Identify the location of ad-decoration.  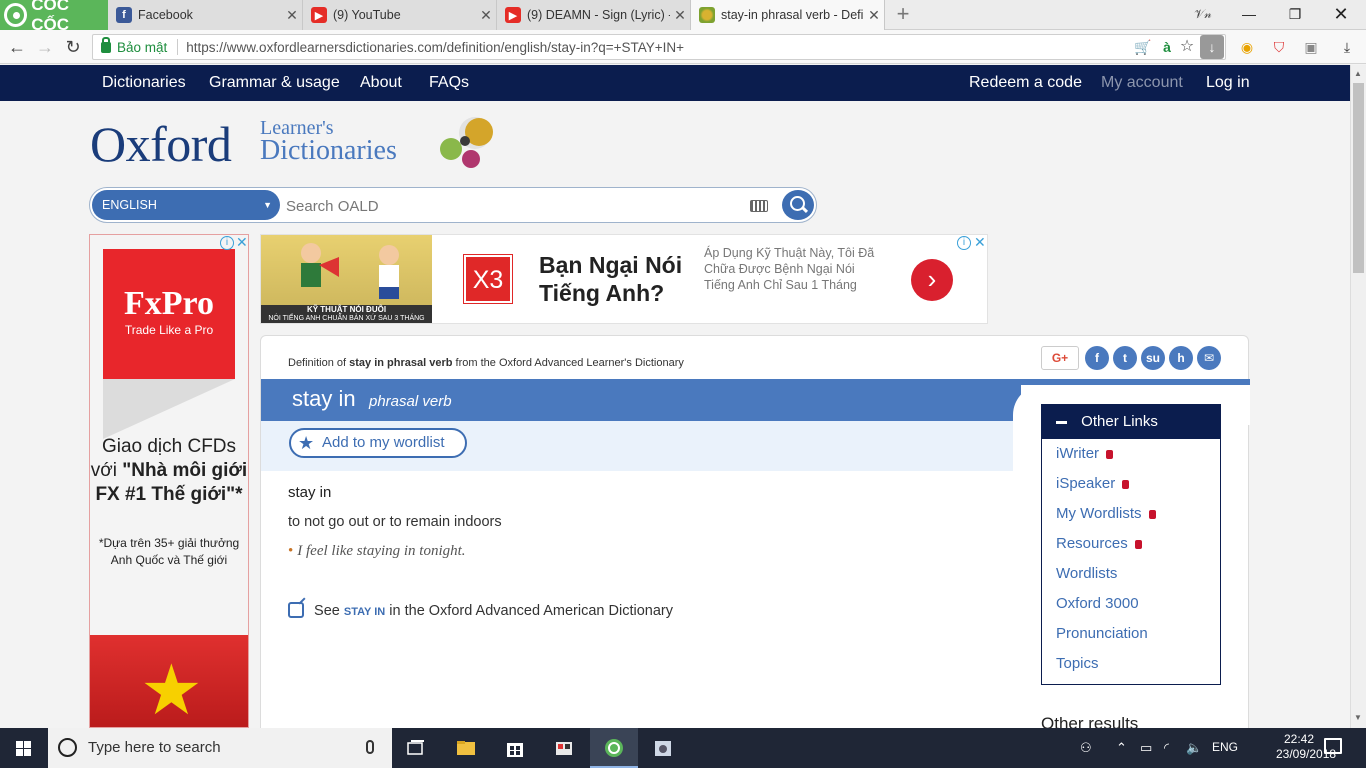
(169, 409).